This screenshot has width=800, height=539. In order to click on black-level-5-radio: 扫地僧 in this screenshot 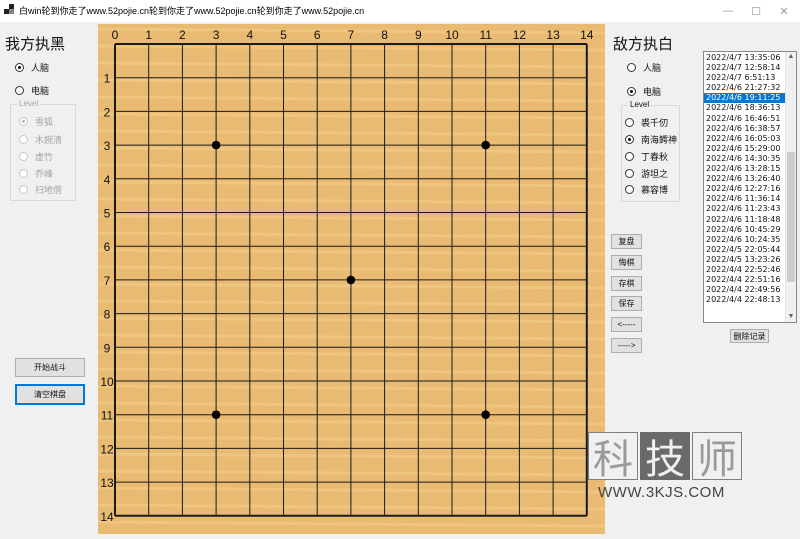, I will do `click(40, 189)`.